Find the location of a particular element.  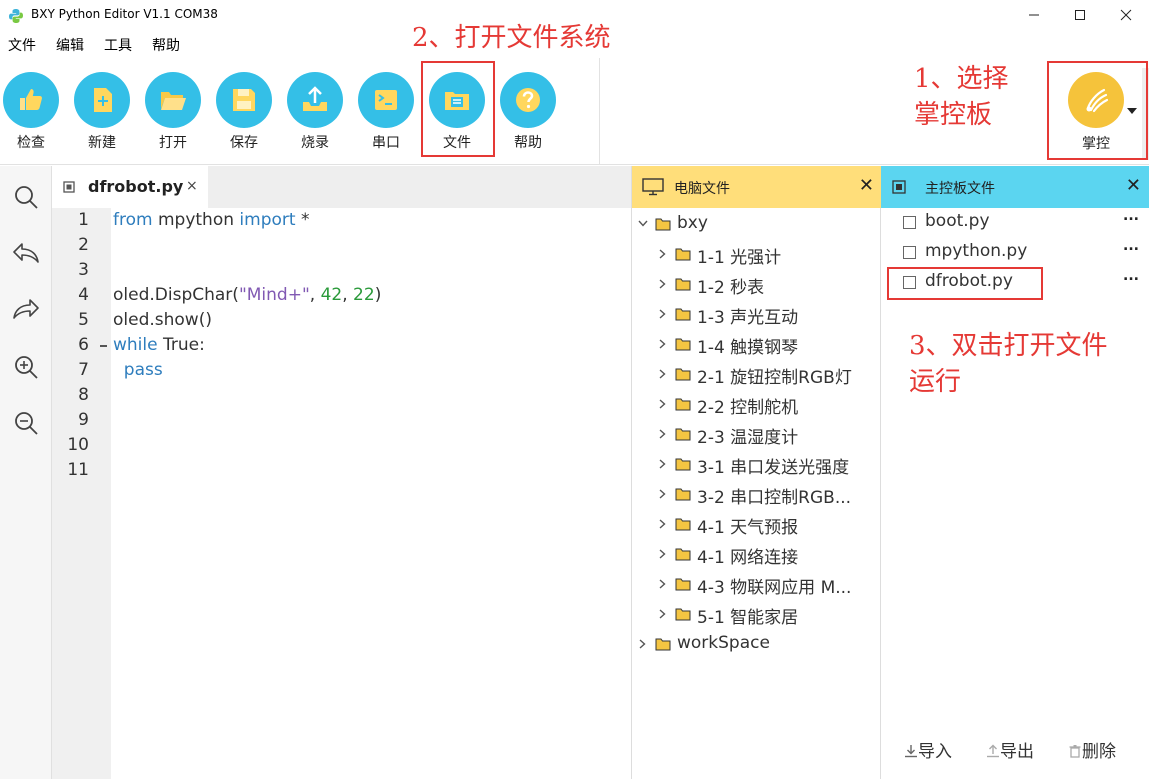

pc-files-close-button: ✕ is located at coordinates (866, 185).